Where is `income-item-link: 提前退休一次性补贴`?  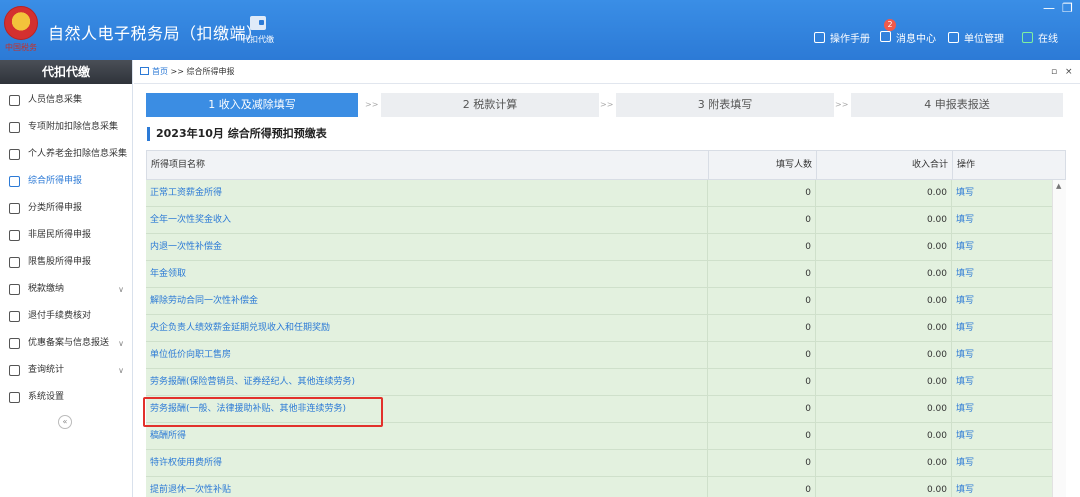 income-item-link: 提前退休一次性补贴 is located at coordinates (427, 487).